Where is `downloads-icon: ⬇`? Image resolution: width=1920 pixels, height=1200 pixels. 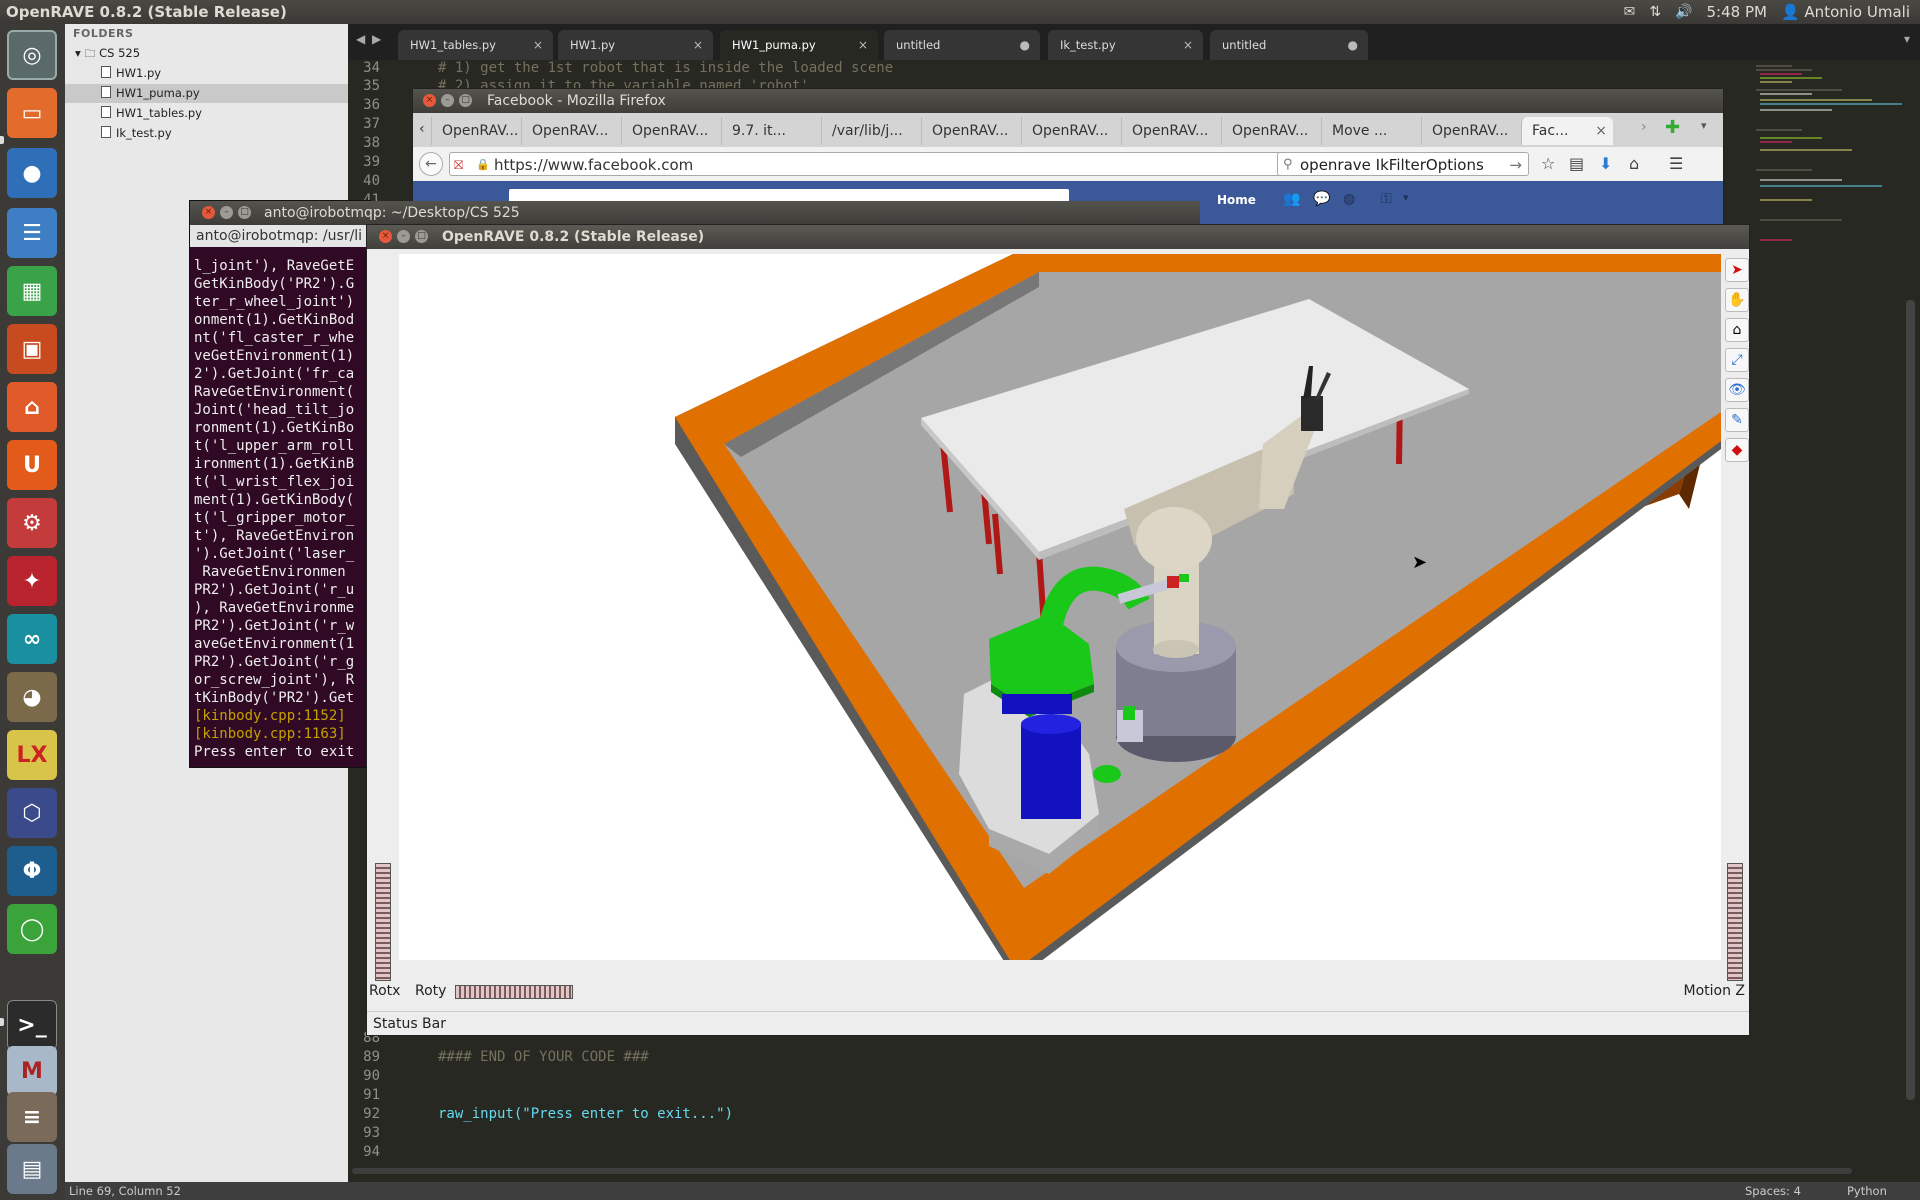 downloads-icon: ⬇ is located at coordinates (1605, 163).